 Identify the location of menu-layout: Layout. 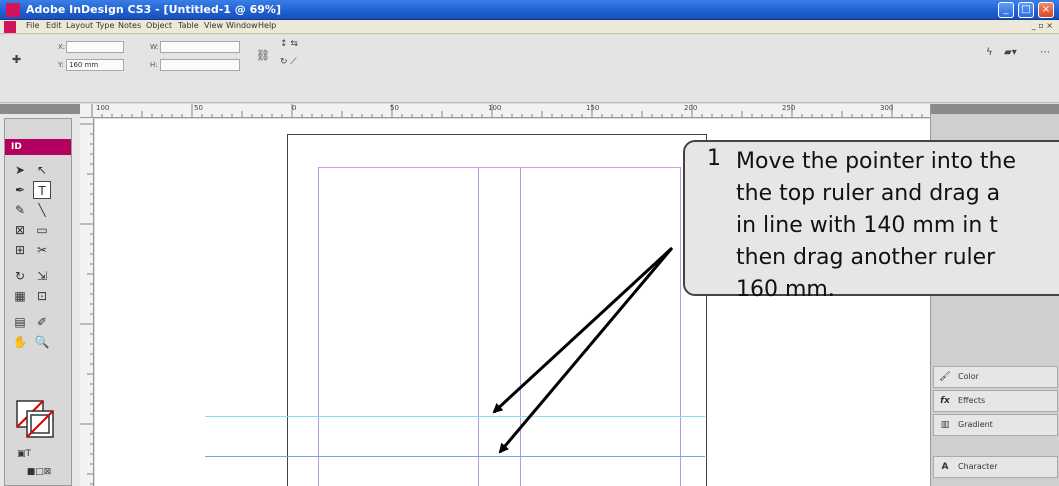
(79, 25).